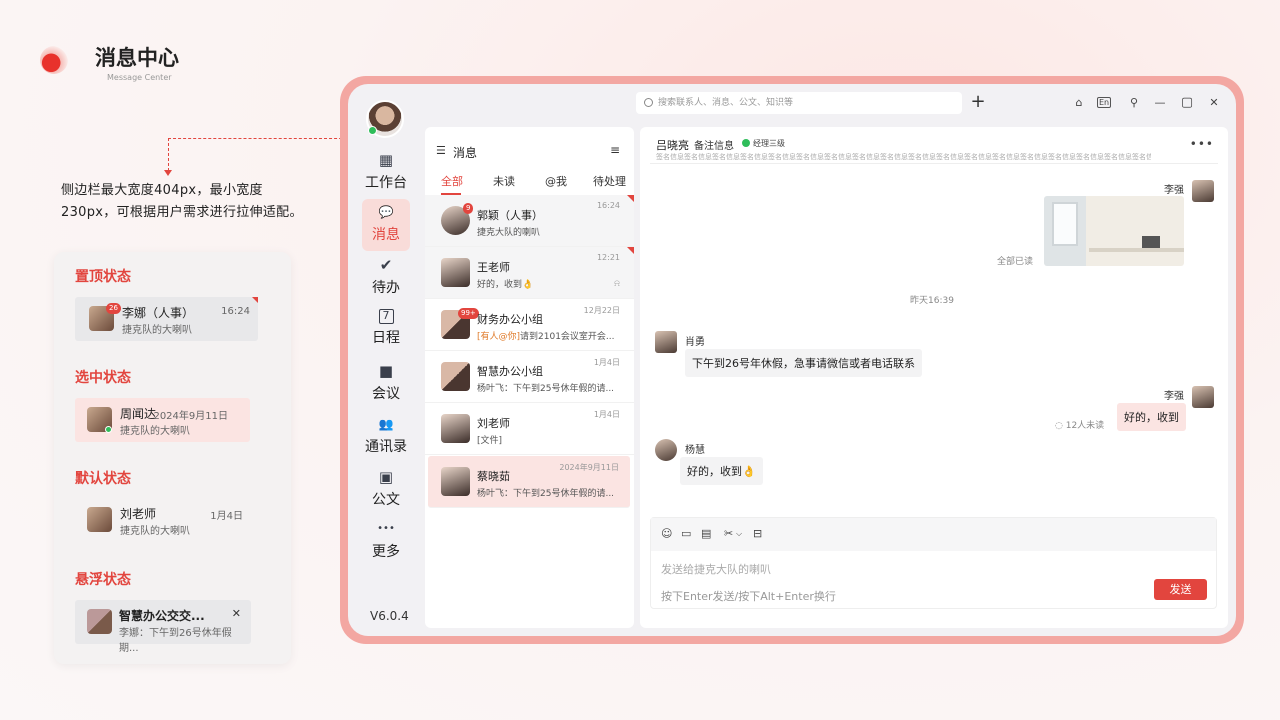 The height and width of the screenshot is (720, 1280). Describe the element at coordinates (608, 205) in the screenshot. I see `message-time: 16:24` at that location.